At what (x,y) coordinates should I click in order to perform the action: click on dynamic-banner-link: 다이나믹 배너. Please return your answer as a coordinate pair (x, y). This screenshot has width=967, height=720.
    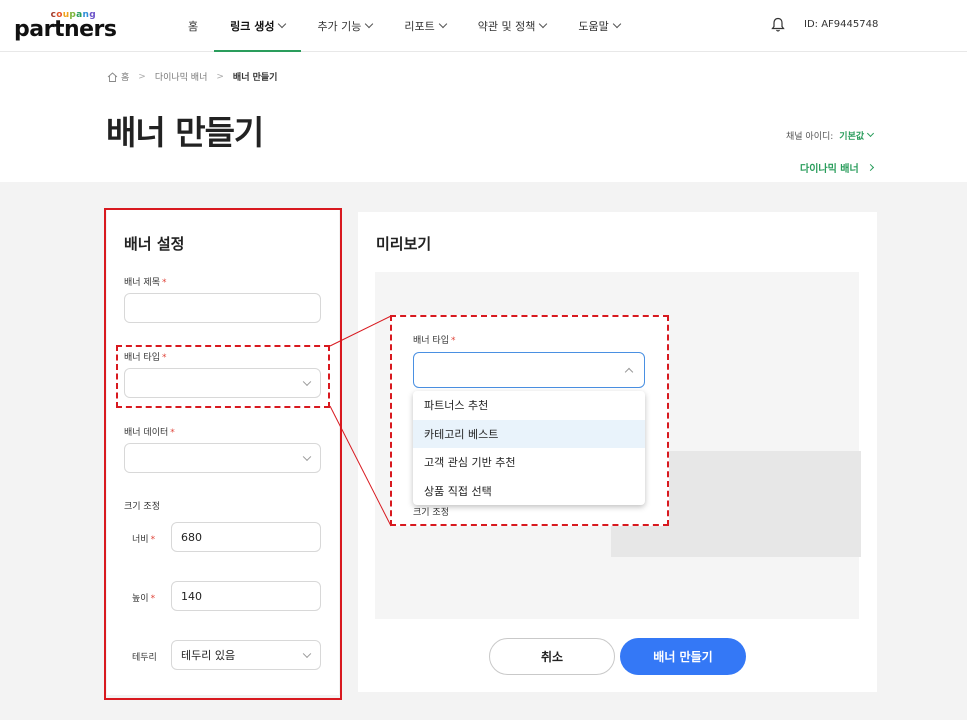
    Looking at the image, I should click on (837, 167).